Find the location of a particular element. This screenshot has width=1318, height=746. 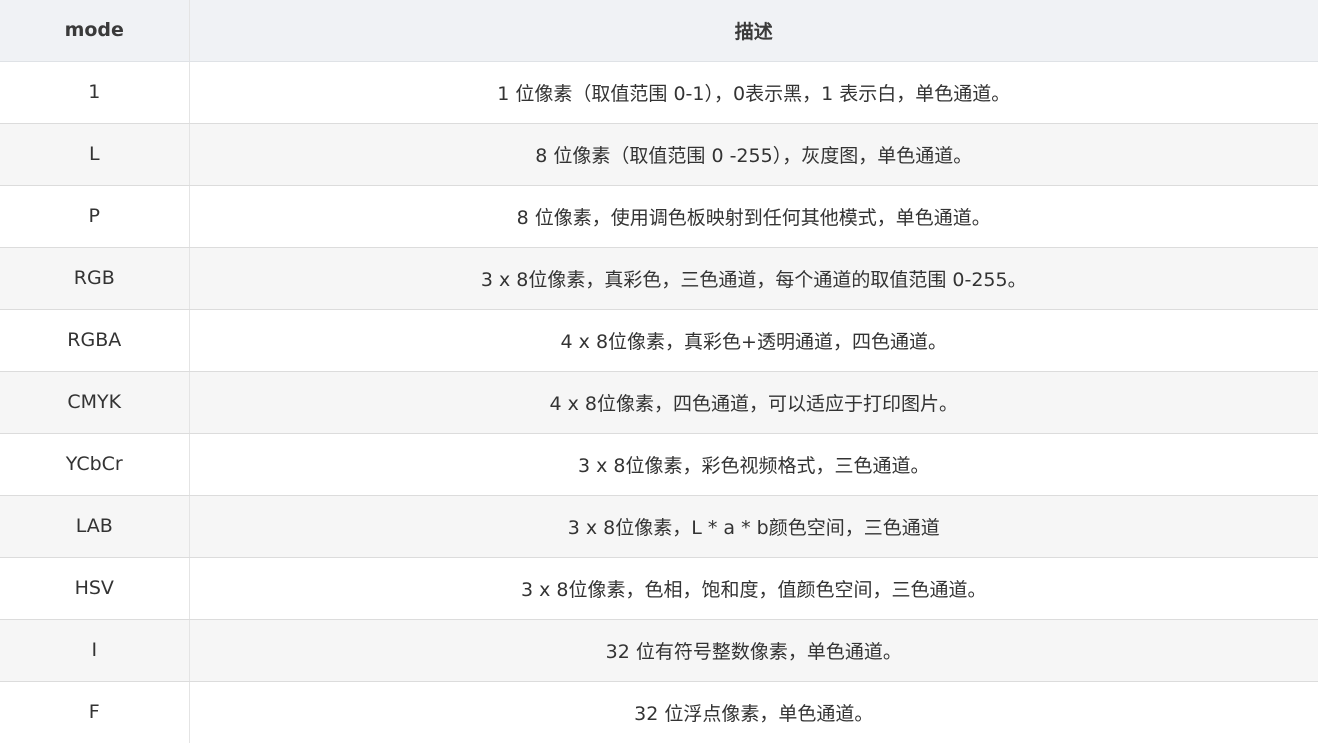

cell-description: 4 x 8位像素，真彩色+透明通道，四色通道。 is located at coordinates (753, 340).